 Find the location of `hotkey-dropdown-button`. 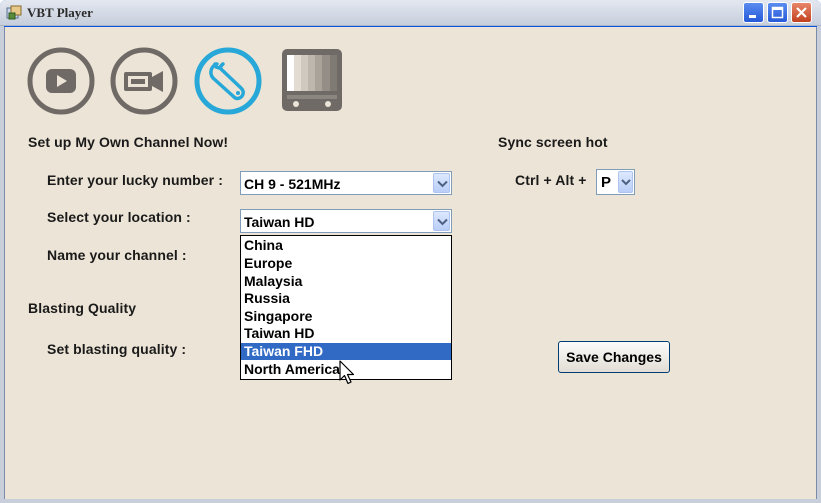

hotkey-dropdown-button is located at coordinates (625, 182).